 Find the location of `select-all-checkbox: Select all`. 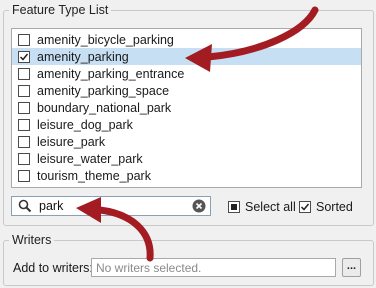

select-all-checkbox: Select all is located at coordinates (262, 207).